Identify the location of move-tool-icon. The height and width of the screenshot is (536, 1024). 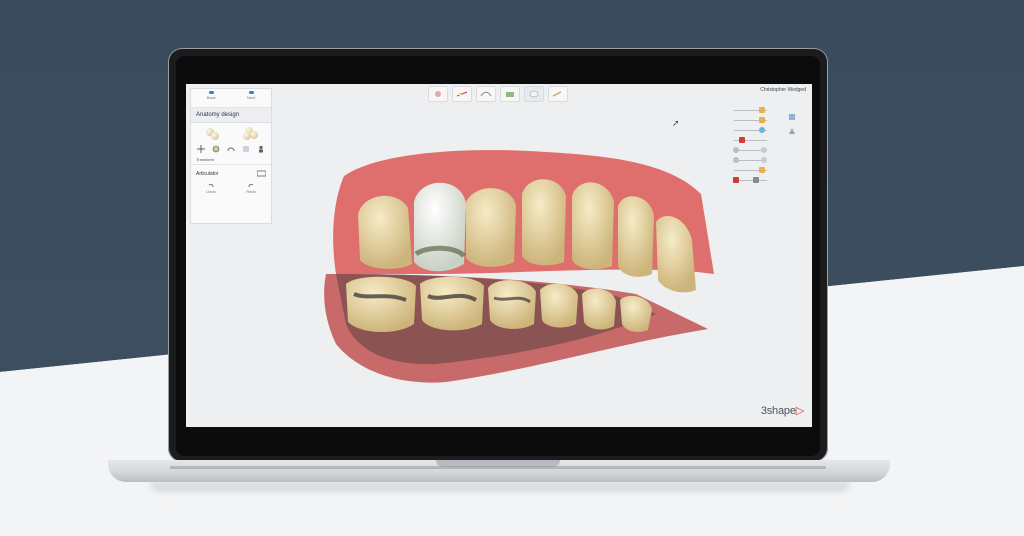
(200, 148).